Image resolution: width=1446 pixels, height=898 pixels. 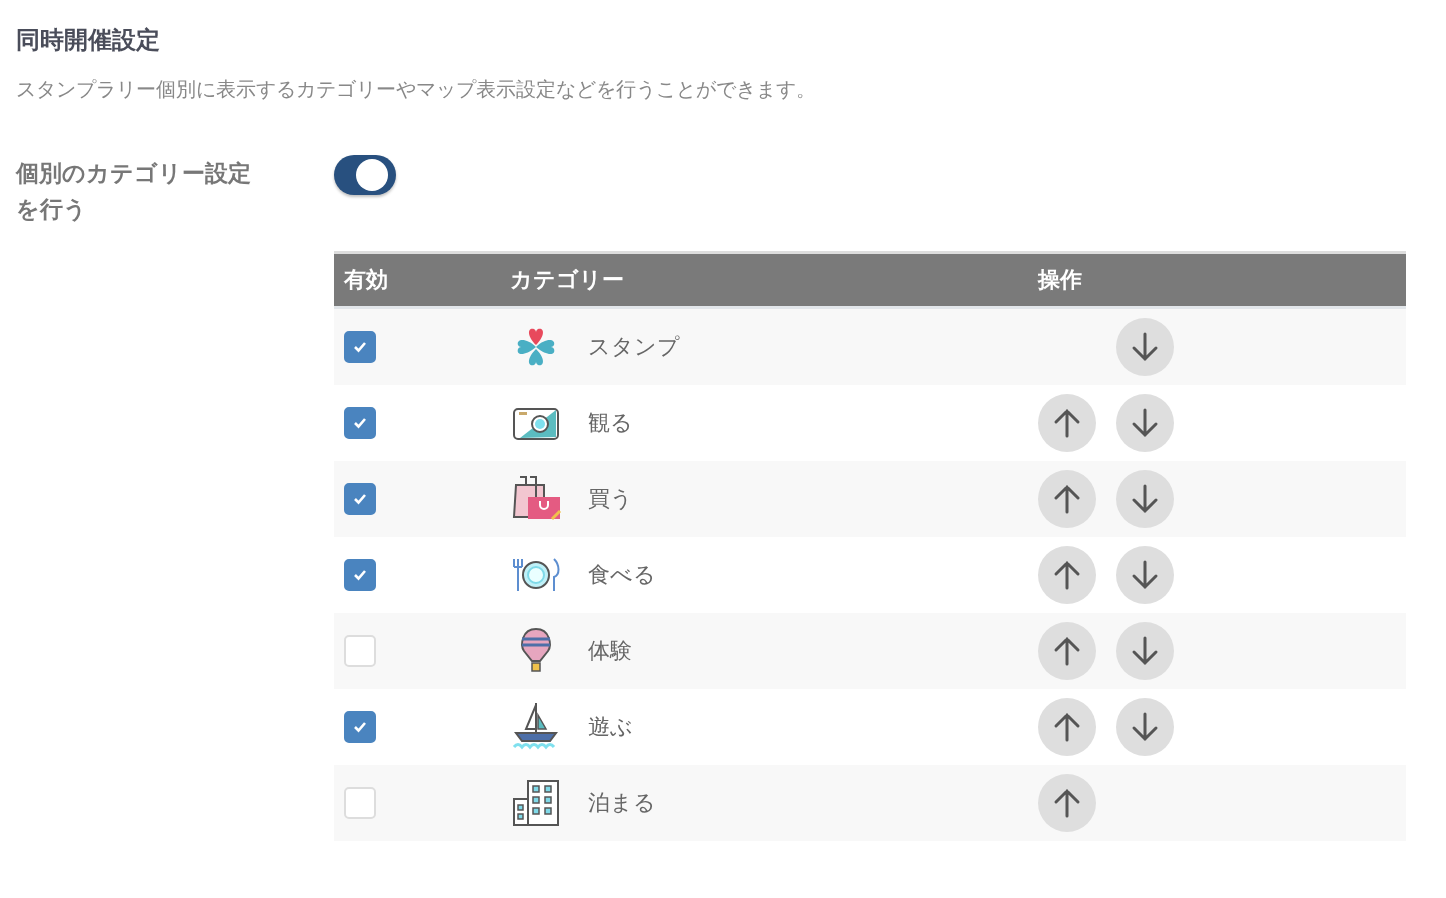 I want to click on column-header: 操作, so click(x=1217, y=280).